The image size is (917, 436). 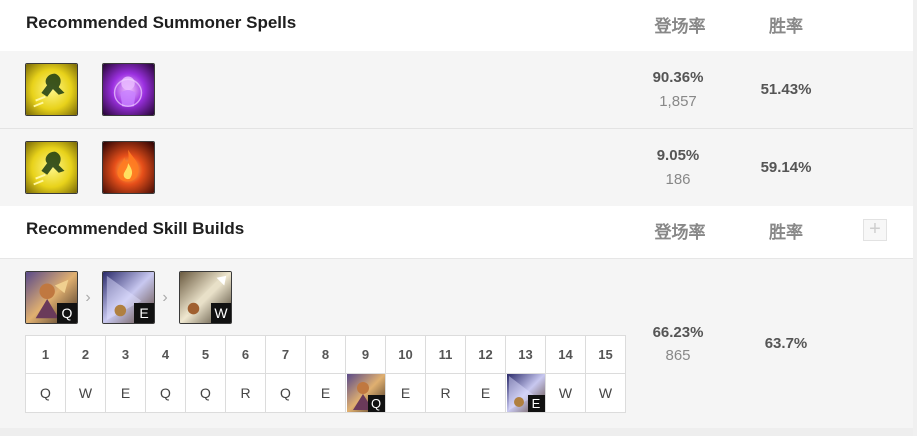 I want to click on win-rate-value: 51.43%, so click(x=786, y=89).